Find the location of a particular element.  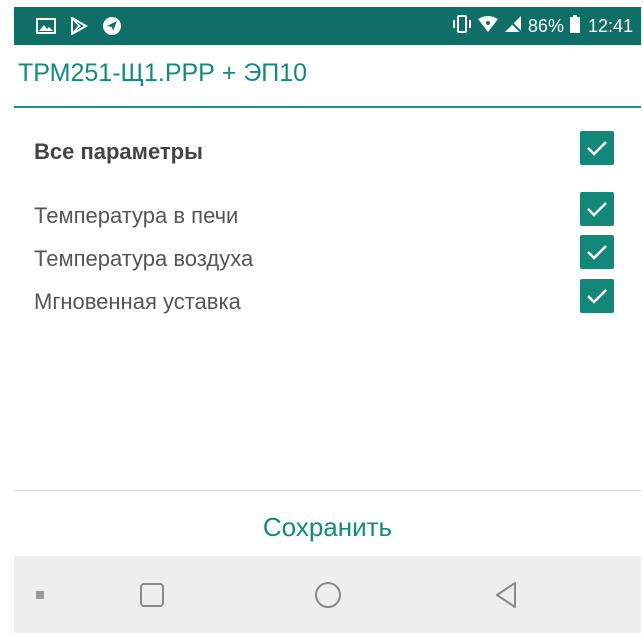

status-bar-right: 86% 12:41 is located at coordinates (542, 26).